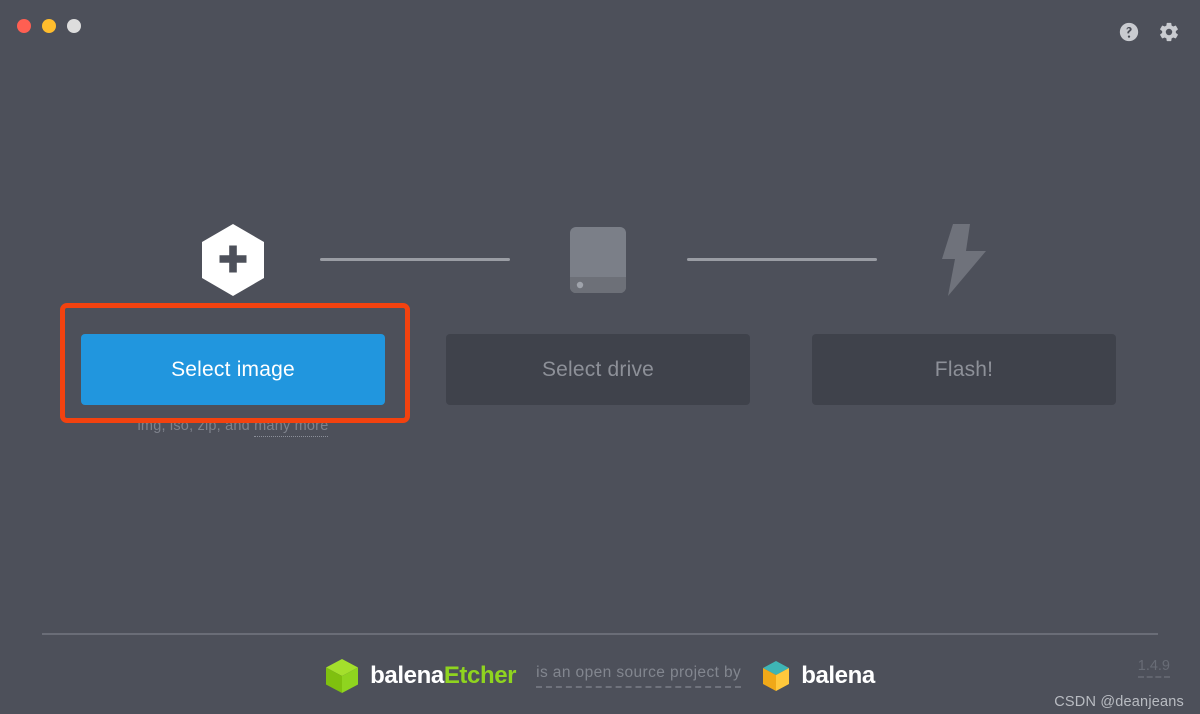  Describe the element at coordinates (233, 369) in the screenshot. I see `select-image-button: Select image` at that location.